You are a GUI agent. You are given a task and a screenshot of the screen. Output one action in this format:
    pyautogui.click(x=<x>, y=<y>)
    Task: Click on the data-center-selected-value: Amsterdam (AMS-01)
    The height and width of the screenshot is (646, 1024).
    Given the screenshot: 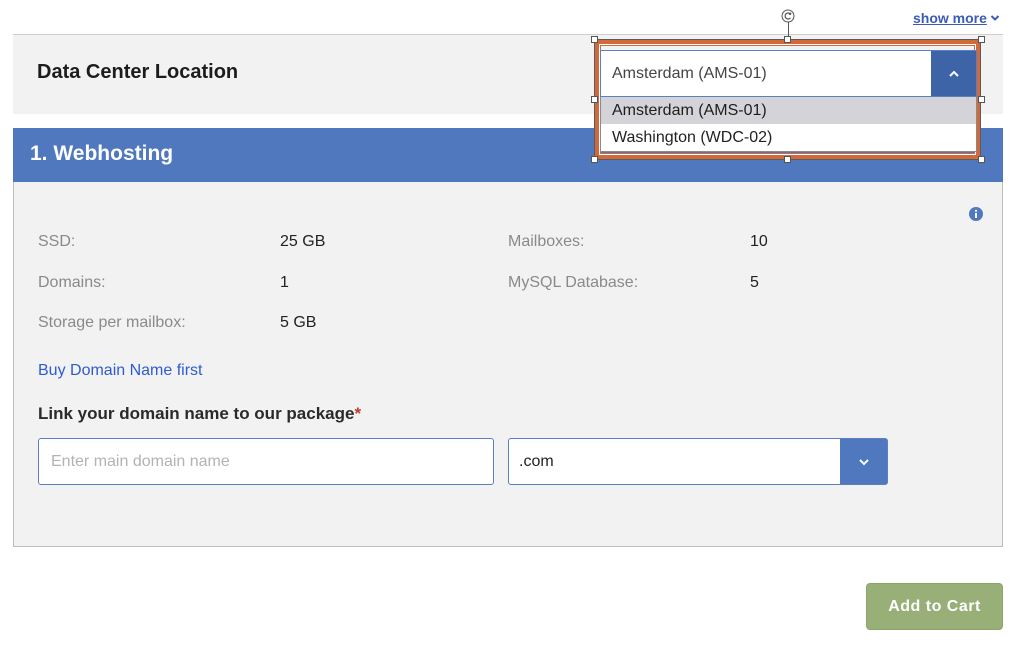 What is the action you would take?
    pyautogui.click(x=689, y=73)
    